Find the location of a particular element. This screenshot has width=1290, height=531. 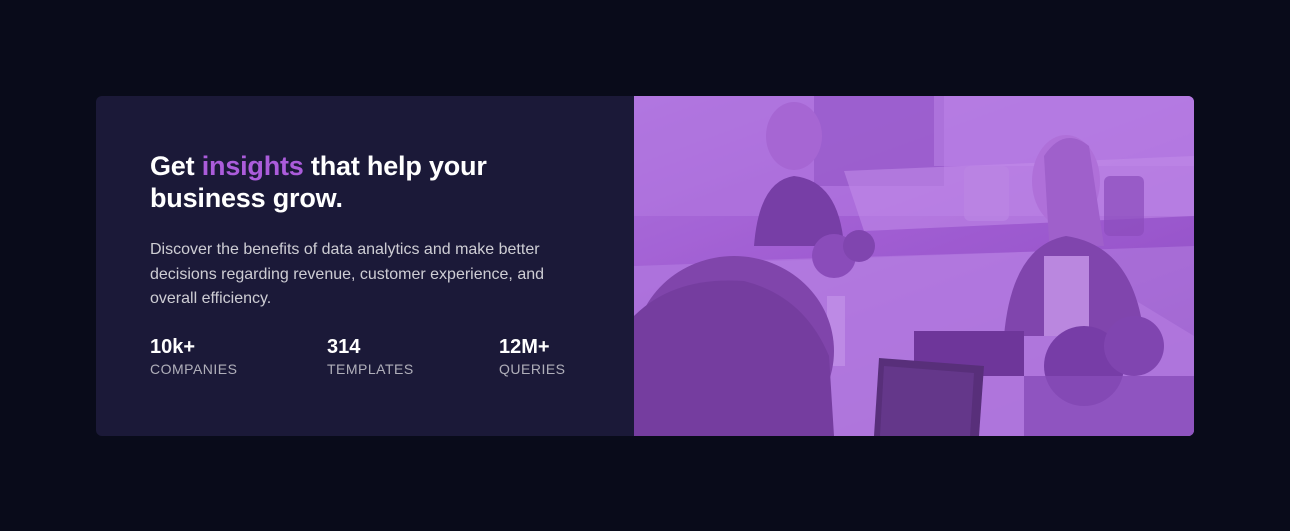

stat-companies: 10k+ Companies is located at coordinates (193, 356).